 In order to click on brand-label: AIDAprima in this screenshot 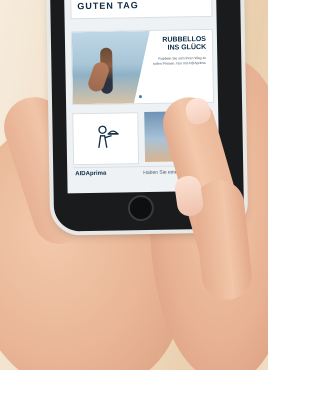, I will do `click(91, 174)`.